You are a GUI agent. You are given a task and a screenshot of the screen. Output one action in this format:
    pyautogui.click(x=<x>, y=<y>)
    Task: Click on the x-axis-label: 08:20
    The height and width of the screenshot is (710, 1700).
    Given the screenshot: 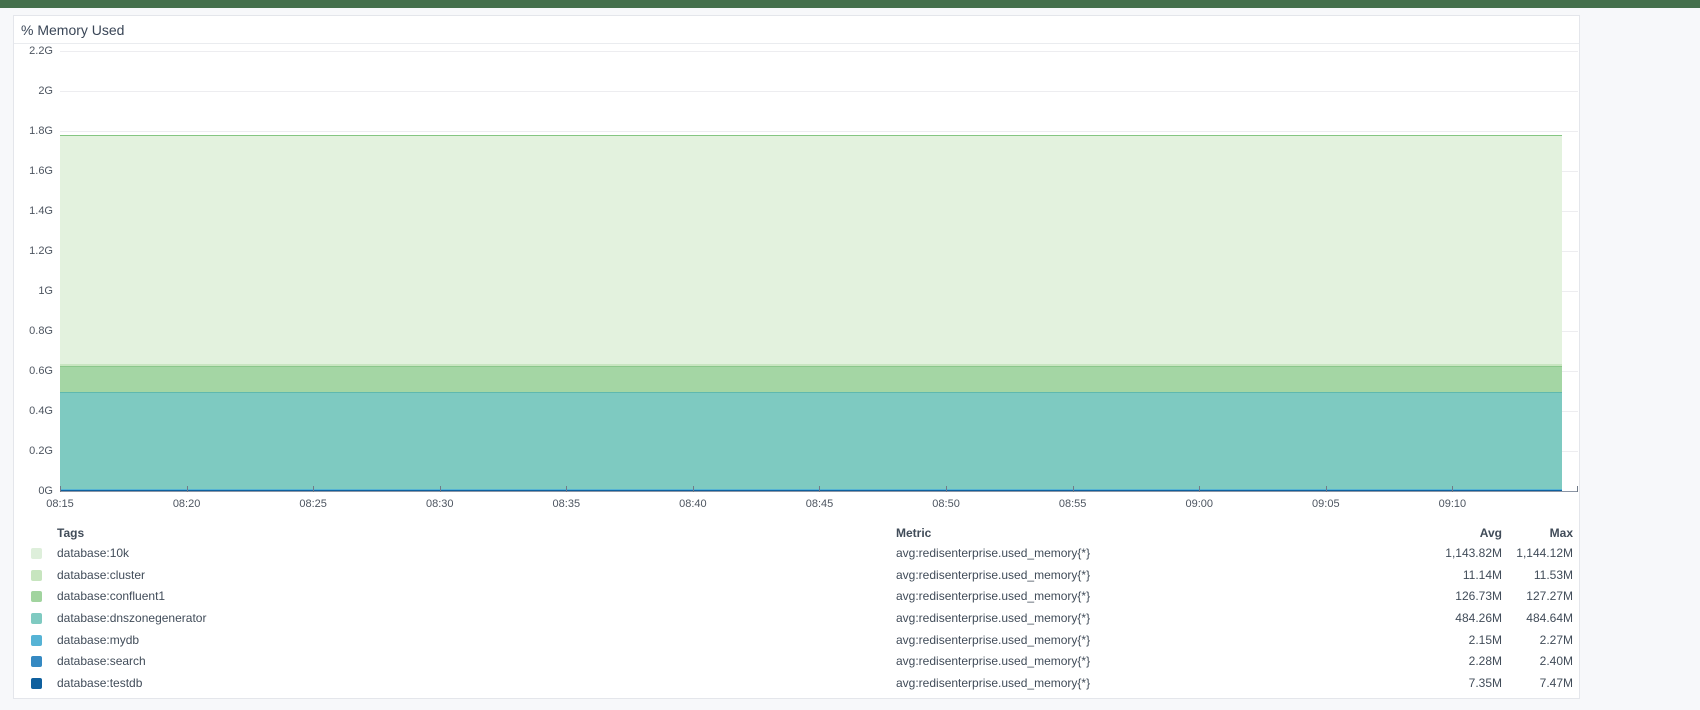 What is the action you would take?
    pyautogui.click(x=186, y=504)
    